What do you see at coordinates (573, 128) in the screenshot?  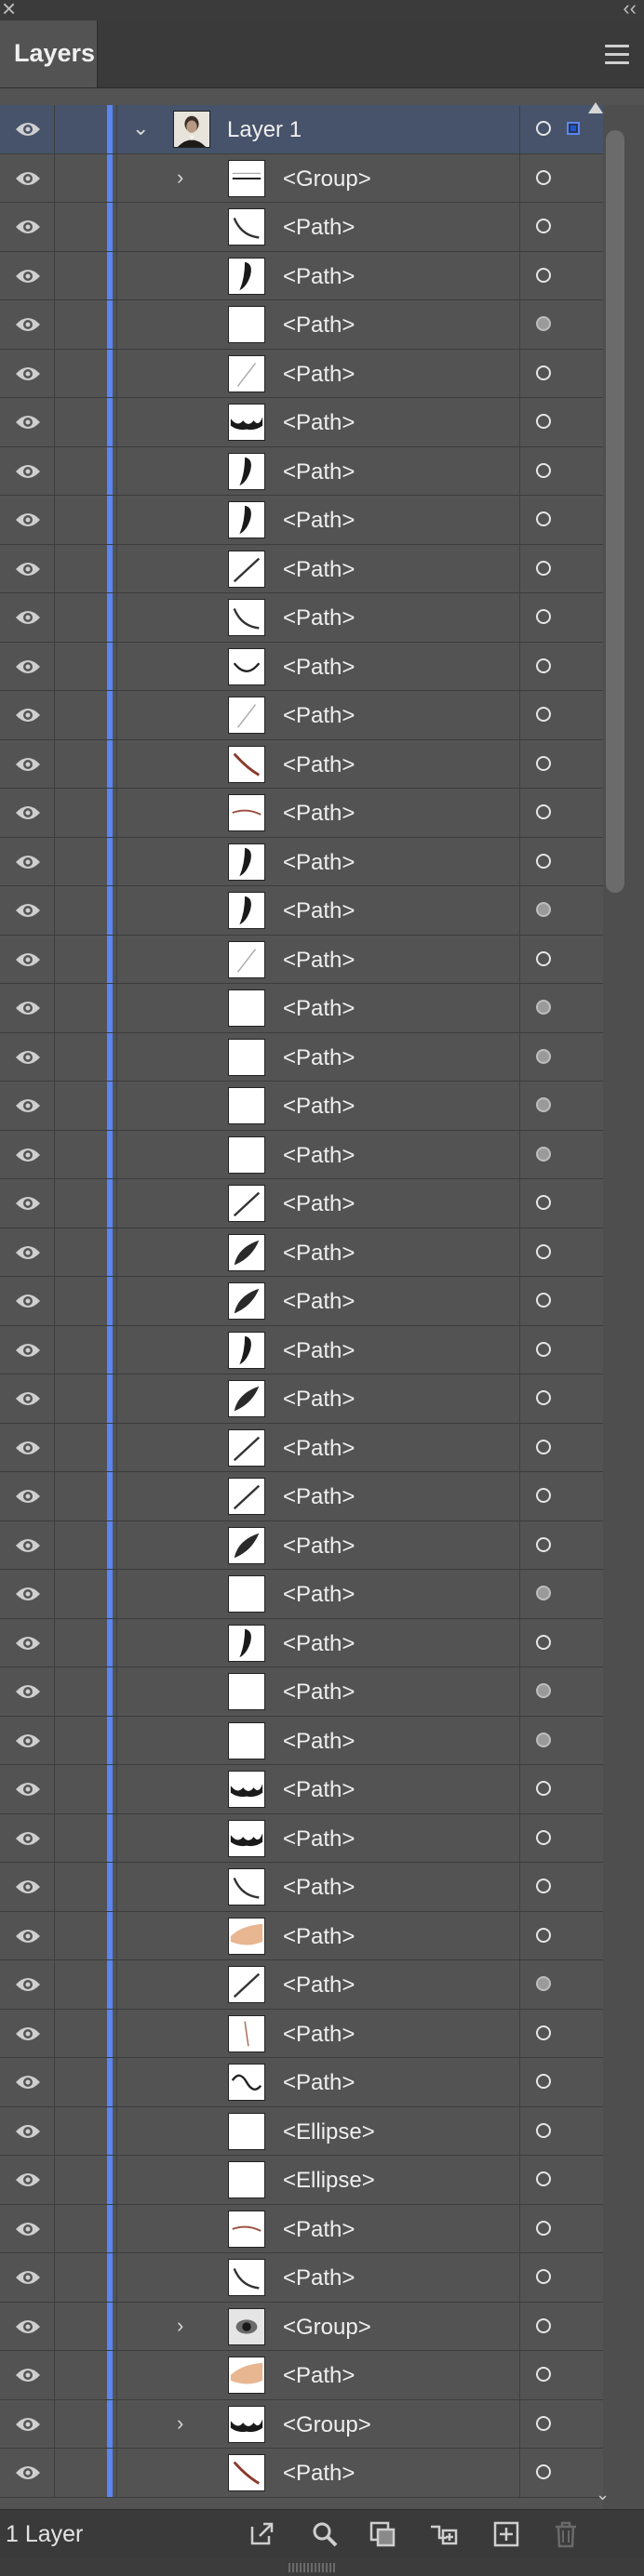 I see `selection-indicator-icon` at bounding box center [573, 128].